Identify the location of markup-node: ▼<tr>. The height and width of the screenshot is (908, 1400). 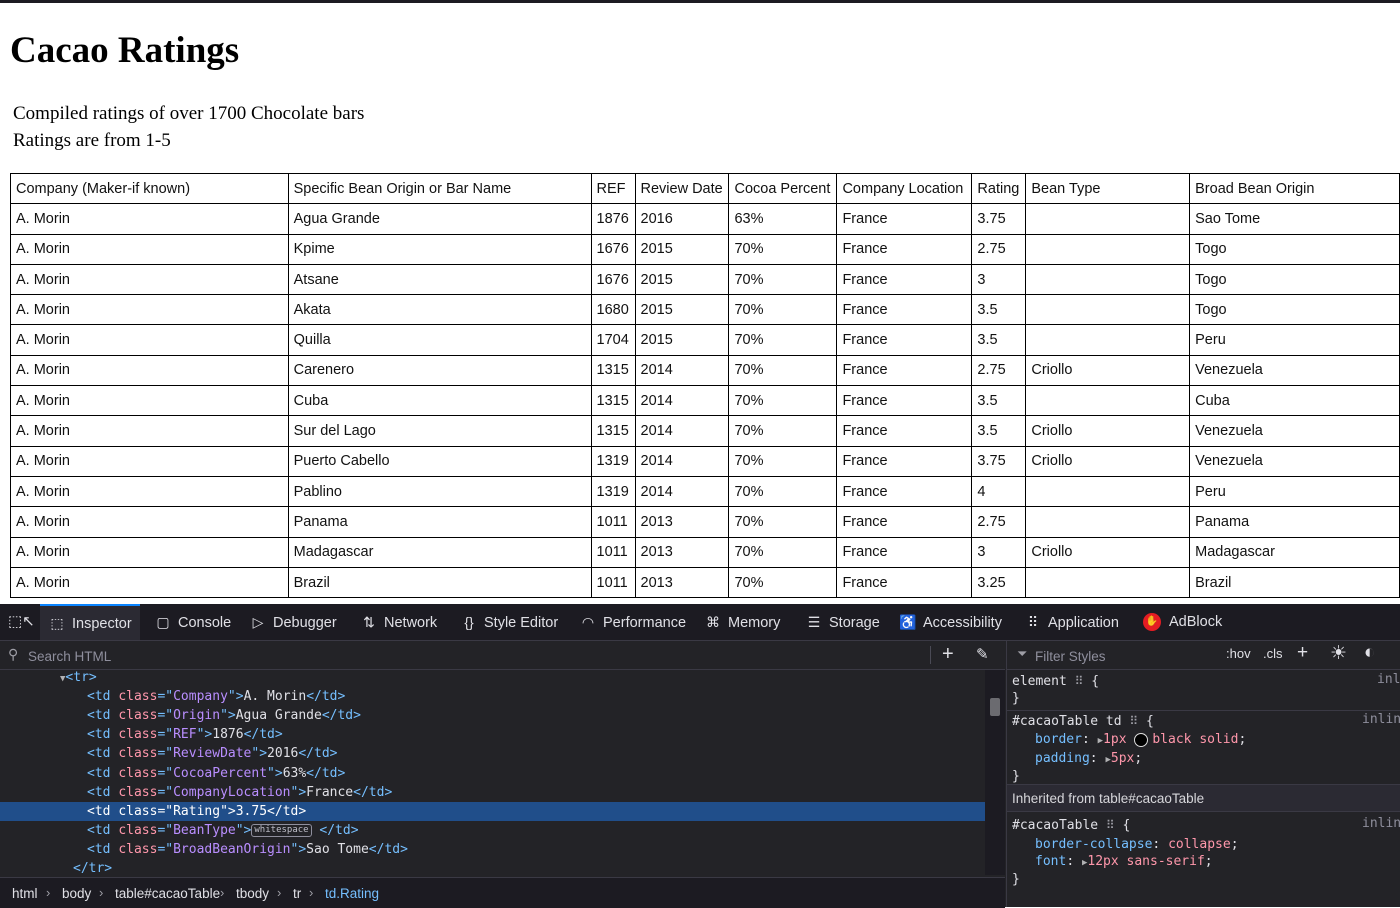
(492, 678).